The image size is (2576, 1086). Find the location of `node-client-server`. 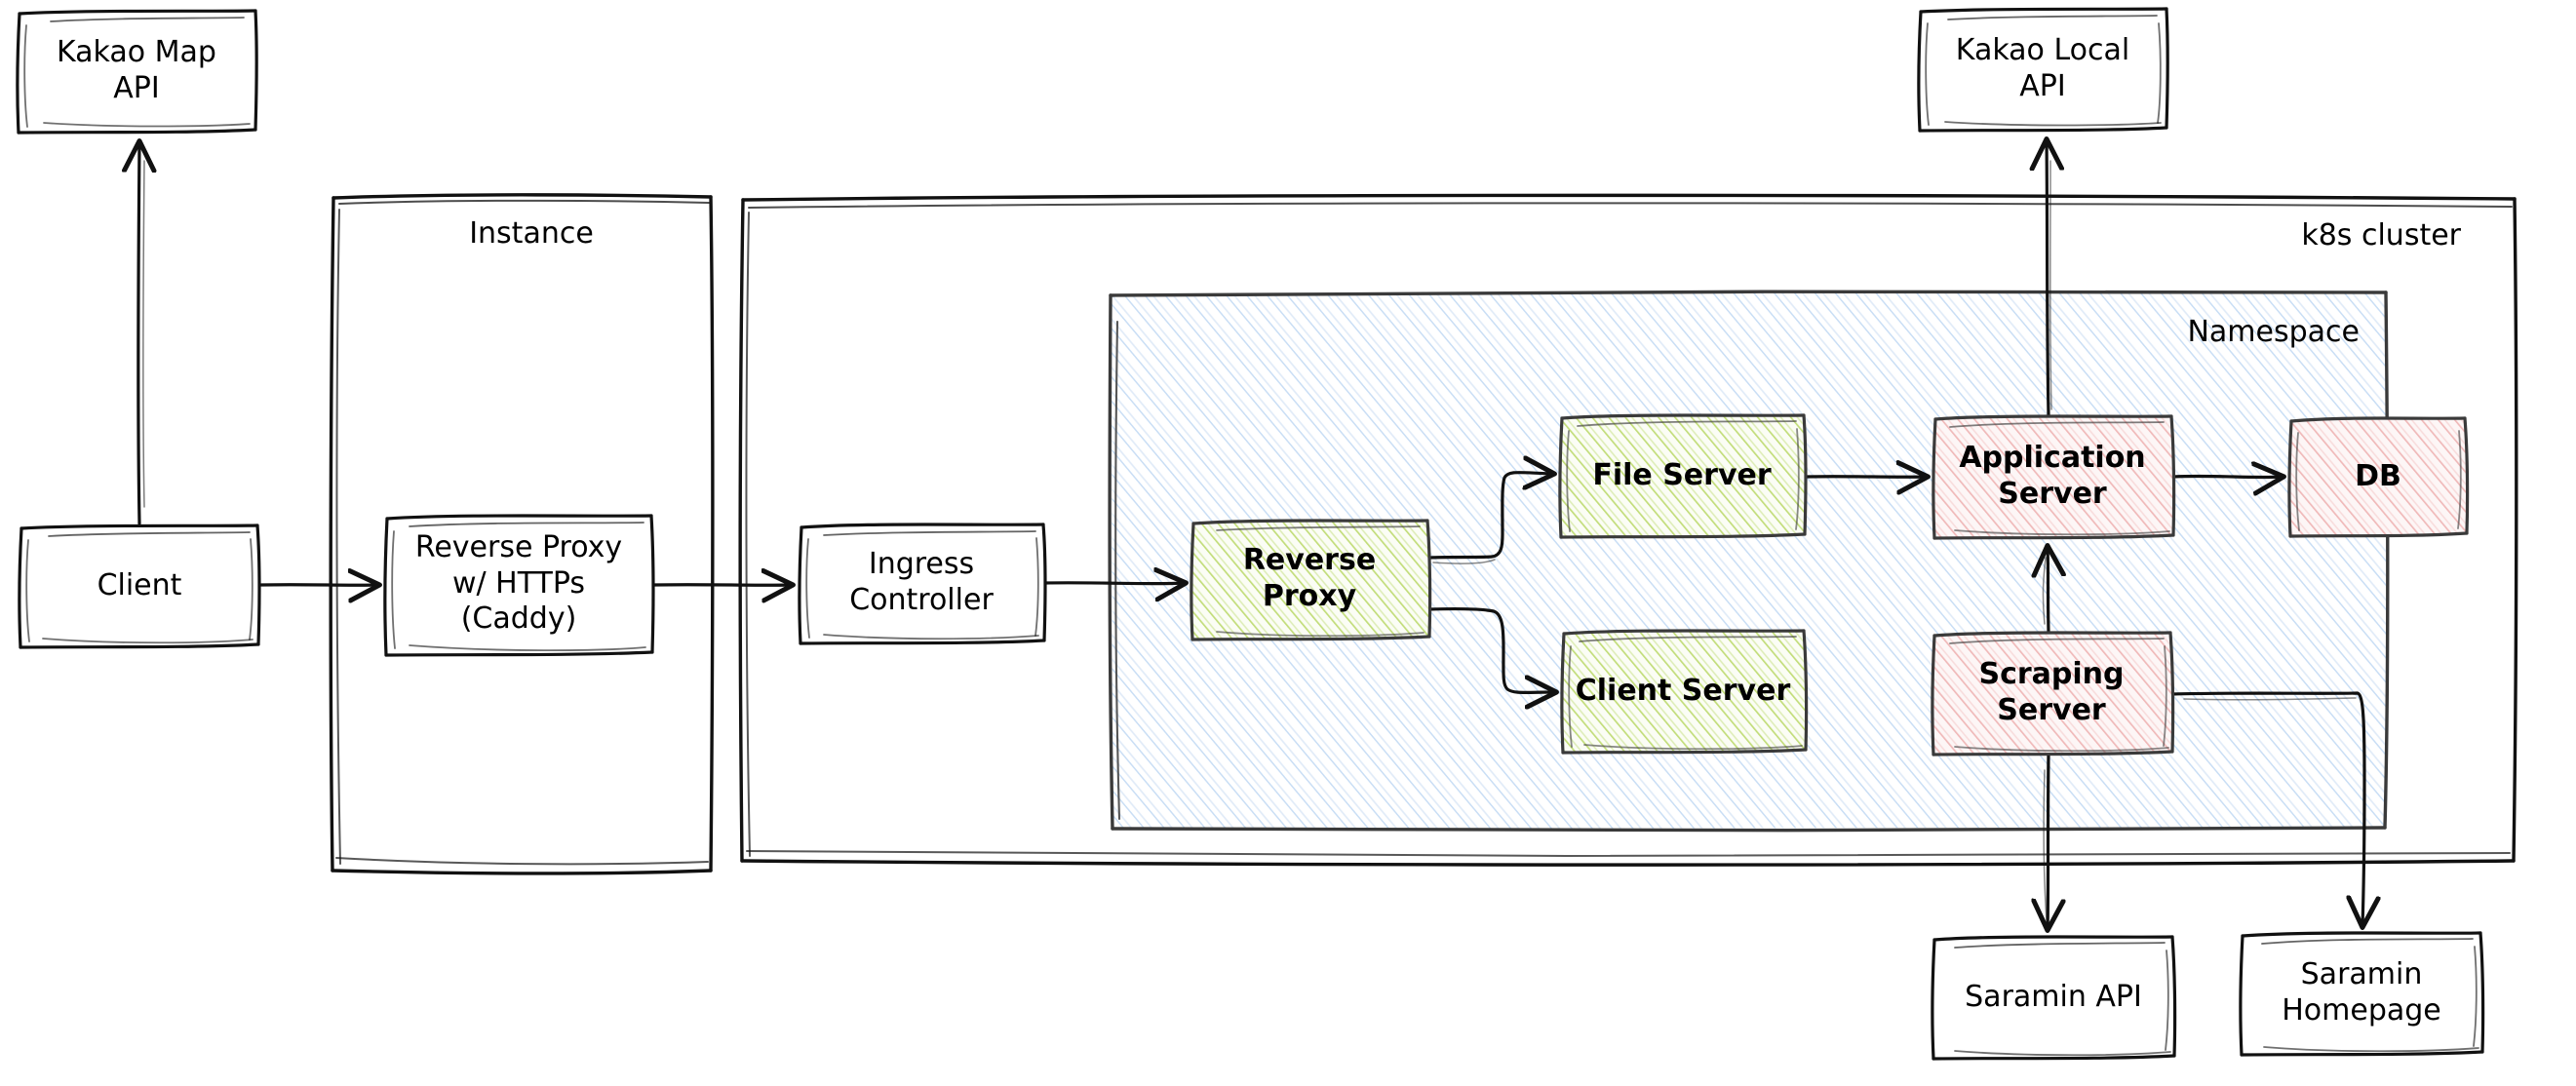

node-client-server is located at coordinates (1684, 692).